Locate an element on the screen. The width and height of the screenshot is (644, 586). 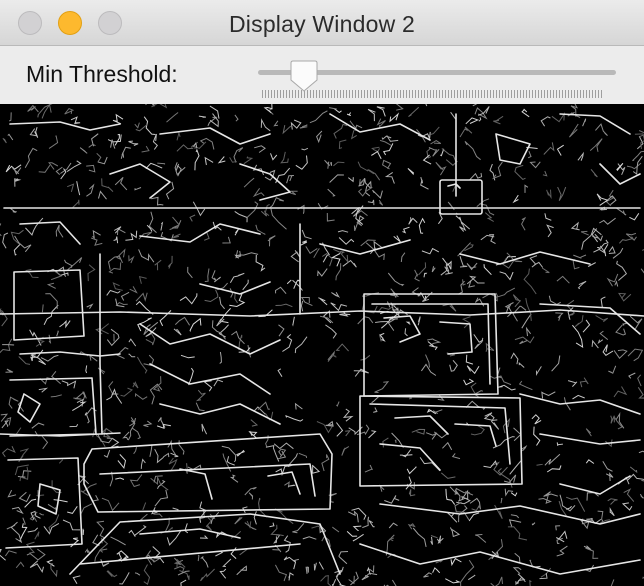
edge-fragment is located at coordinates (83, 532).